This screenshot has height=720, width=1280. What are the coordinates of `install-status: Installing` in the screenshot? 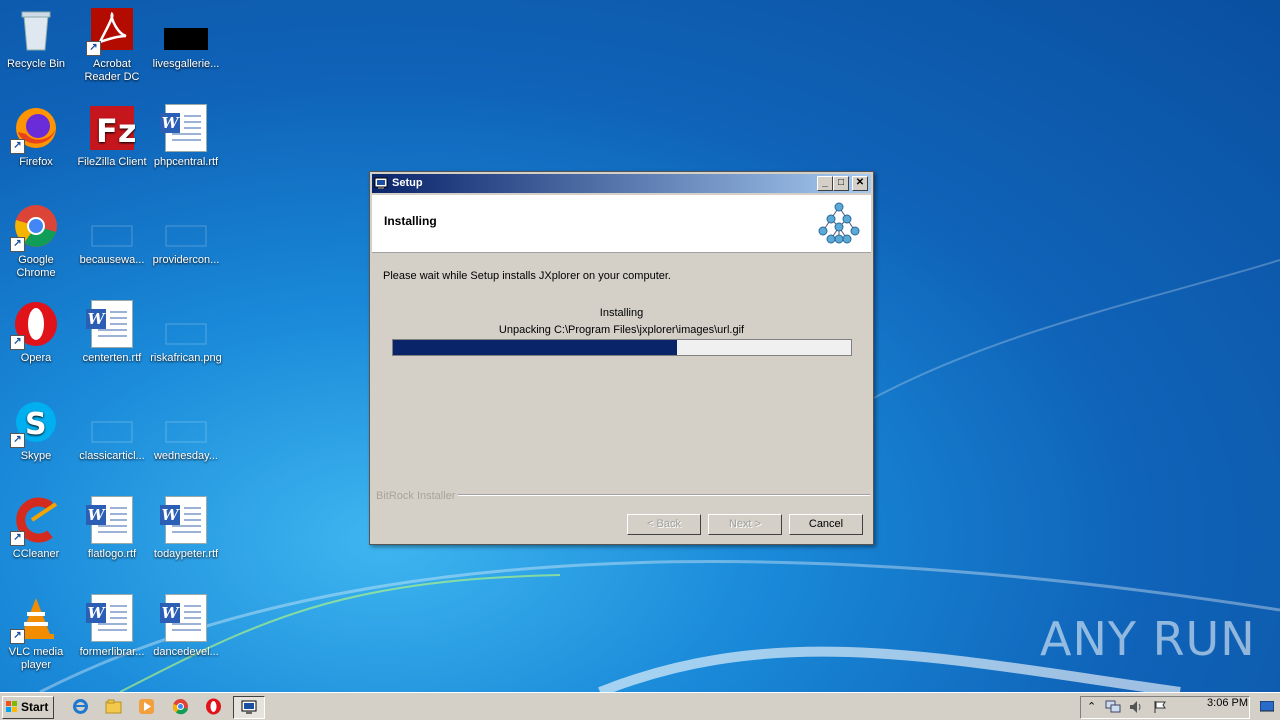 It's located at (621, 313).